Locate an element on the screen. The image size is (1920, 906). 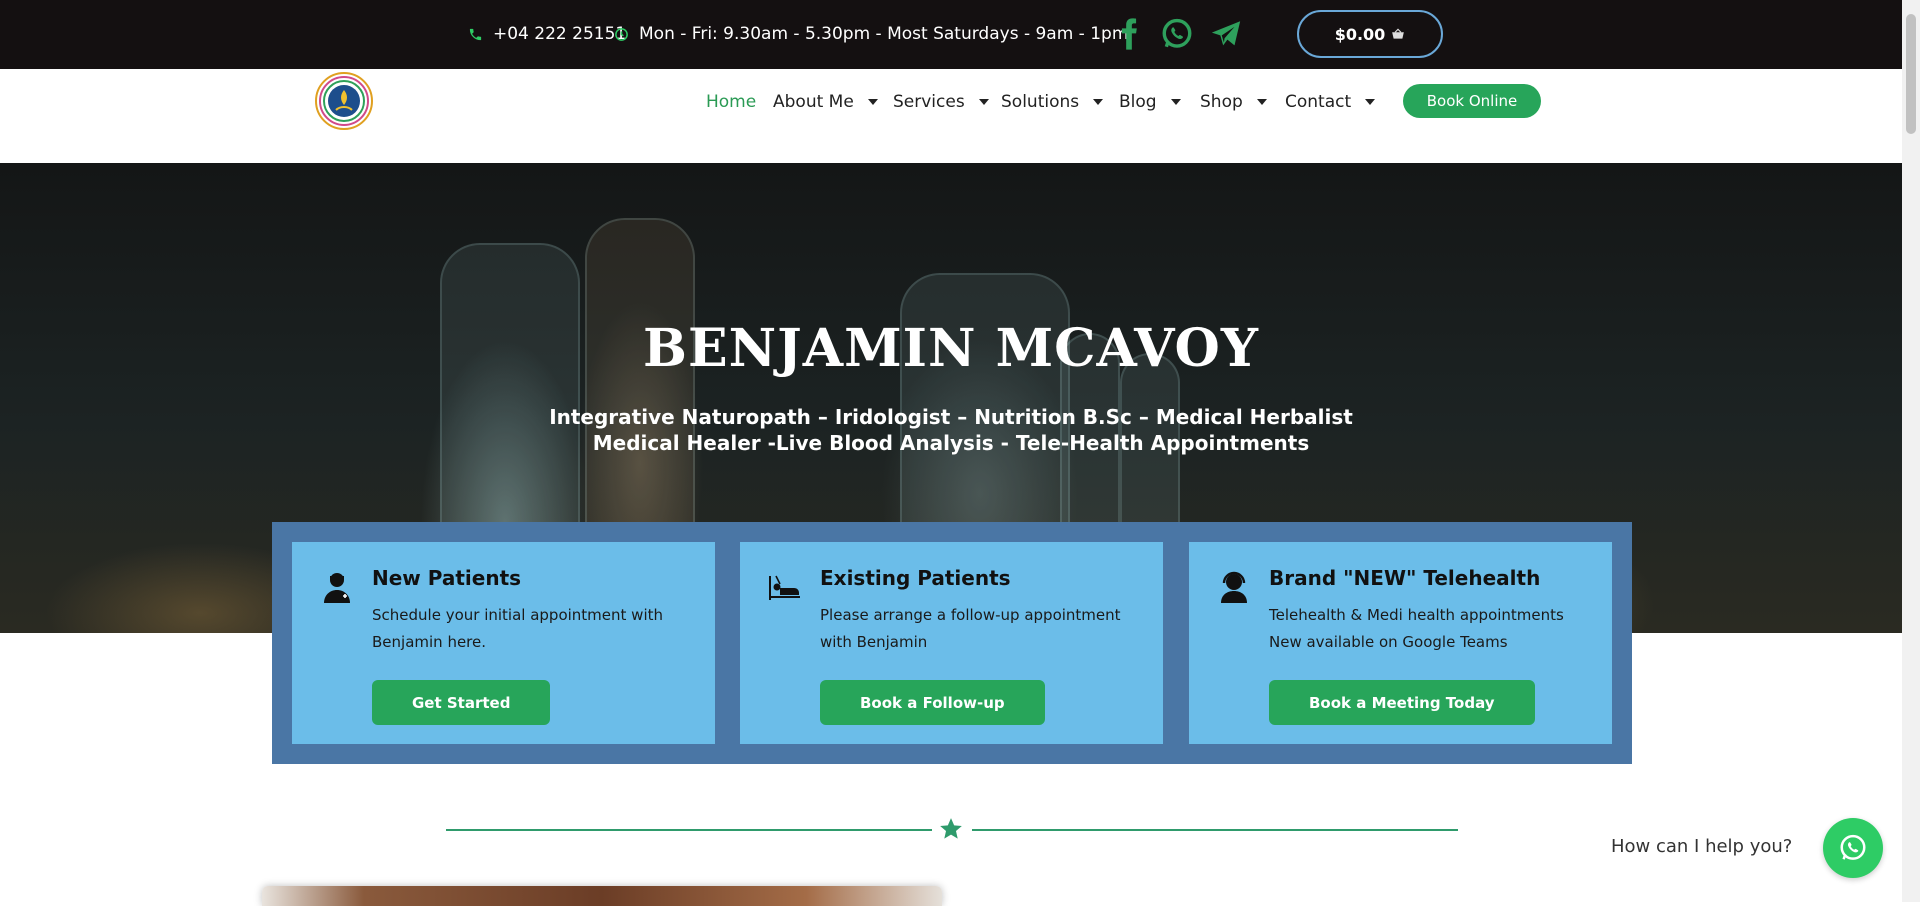
nav-services: Services is located at coordinates (941, 102).